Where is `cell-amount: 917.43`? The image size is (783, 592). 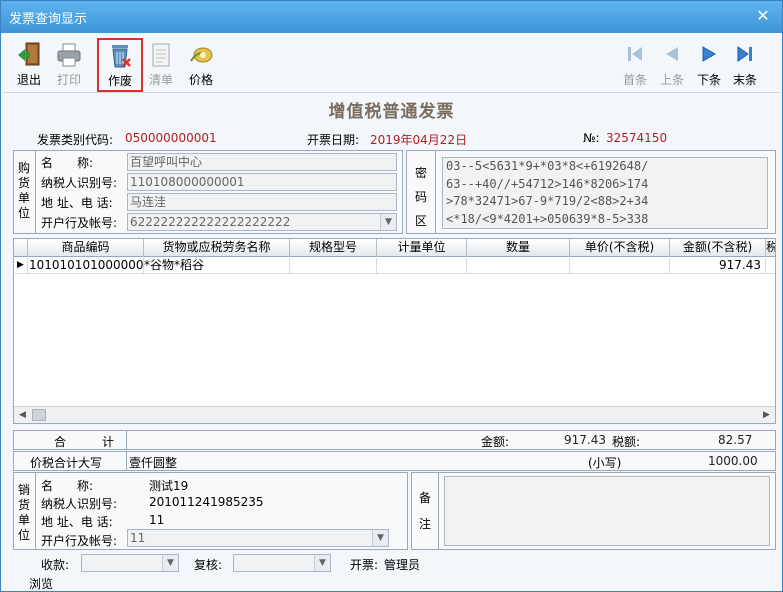
cell-amount: 917.43 is located at coordinates (718, 266).